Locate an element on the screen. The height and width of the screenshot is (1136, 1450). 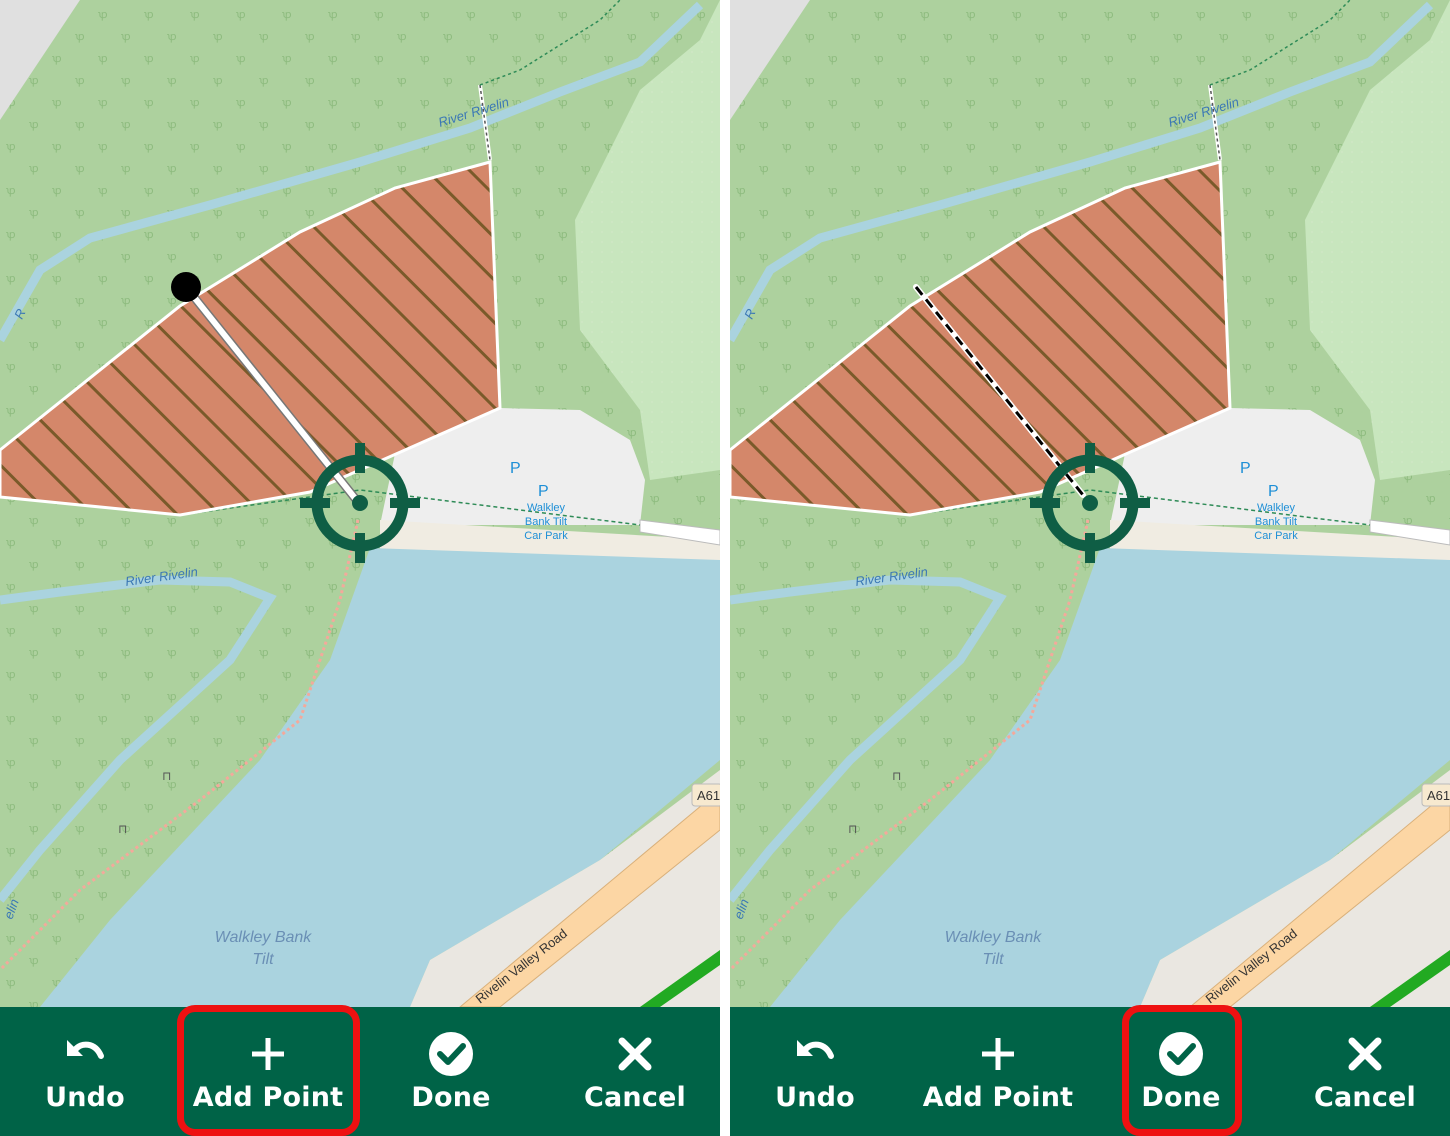
add-point-label: Add Point is located at coordinates (998, 1097).